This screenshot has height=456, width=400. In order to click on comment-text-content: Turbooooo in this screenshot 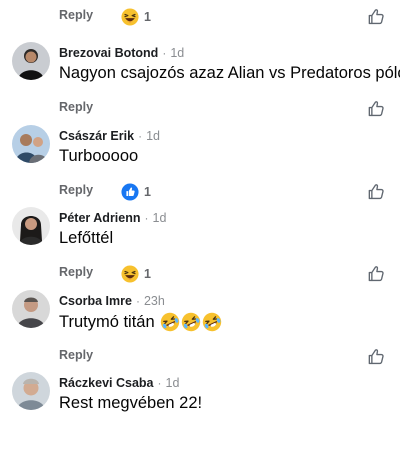, I will do `click(99, 156)`.